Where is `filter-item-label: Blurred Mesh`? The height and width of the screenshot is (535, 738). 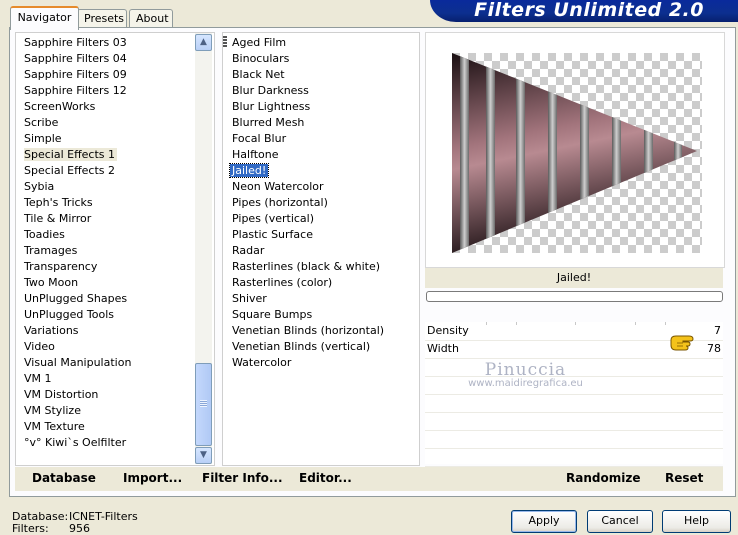
filter-item-label: Blurred Mesh is located at coordinates (268, 122).